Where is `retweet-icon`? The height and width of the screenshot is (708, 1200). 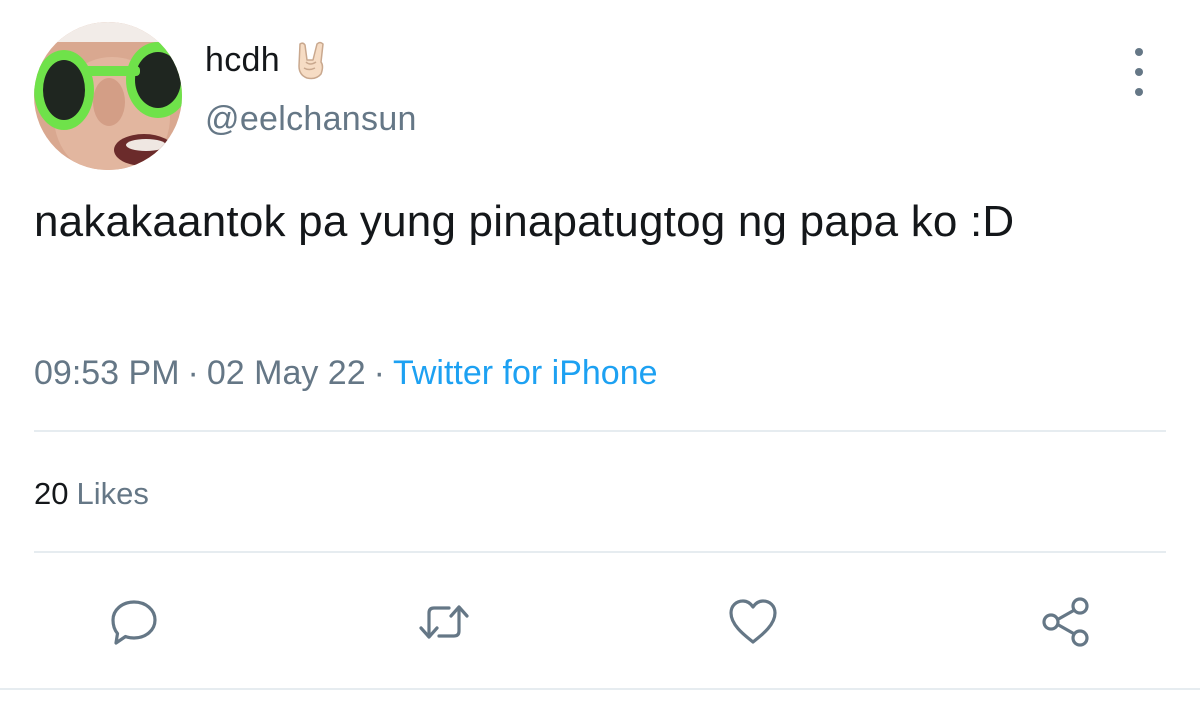 retweet-icon is located at coordinates (444, 622).